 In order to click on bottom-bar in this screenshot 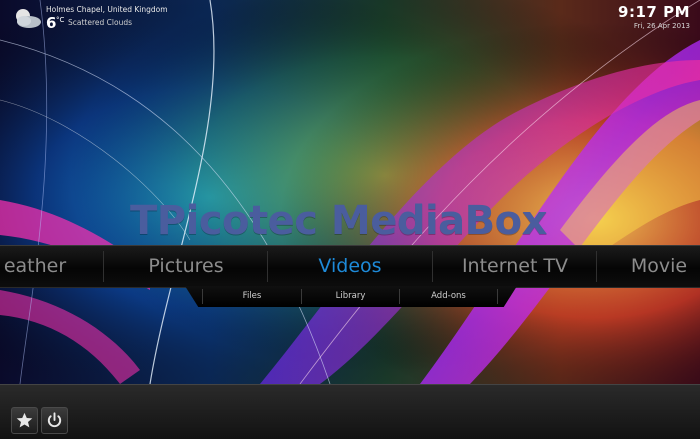, I will do `click(350, 411)`.